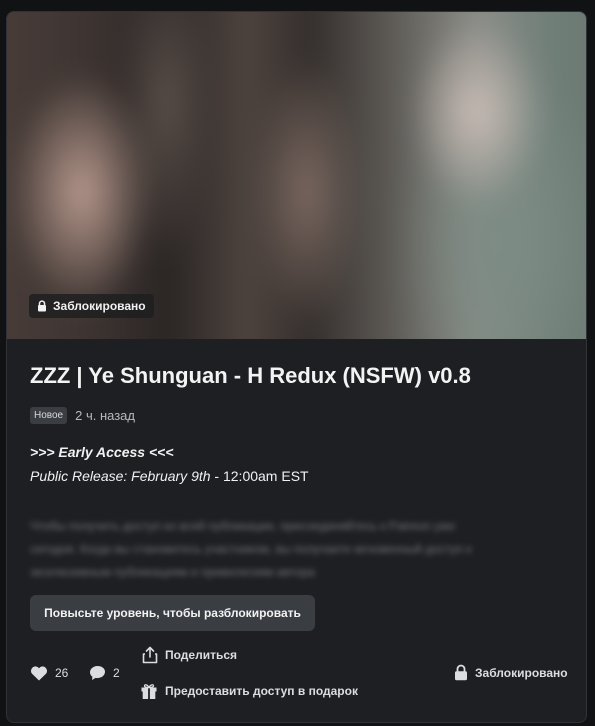 The width and height of the screenshot is (595, 726). What do you see at coordinates (105, 415) in the screenshot?
I see `post-time: 2 ч. назад` at bounding box center [105, 415].